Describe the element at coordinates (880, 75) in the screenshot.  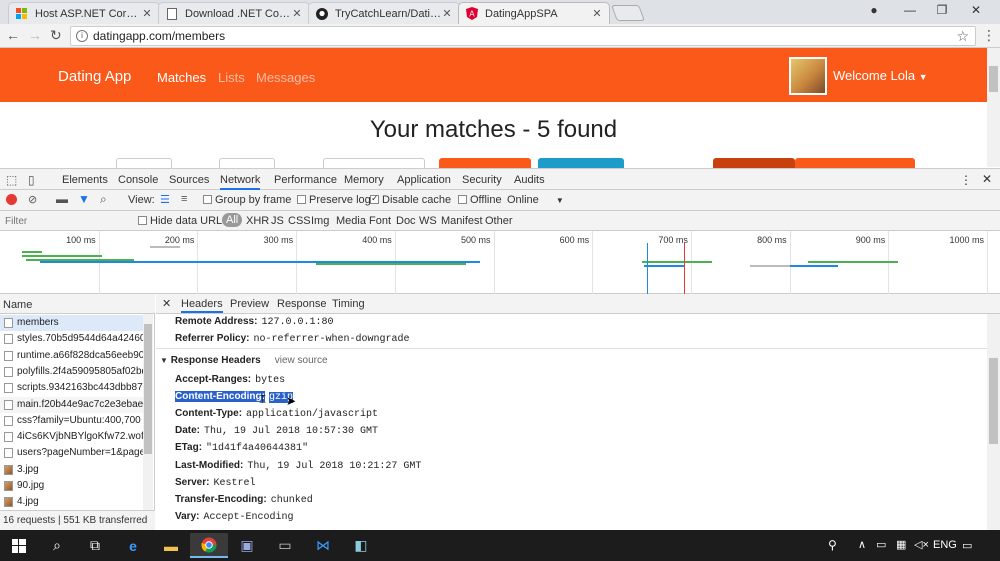
I see `user-dropdown: Welcome Lola ▼` at that location.